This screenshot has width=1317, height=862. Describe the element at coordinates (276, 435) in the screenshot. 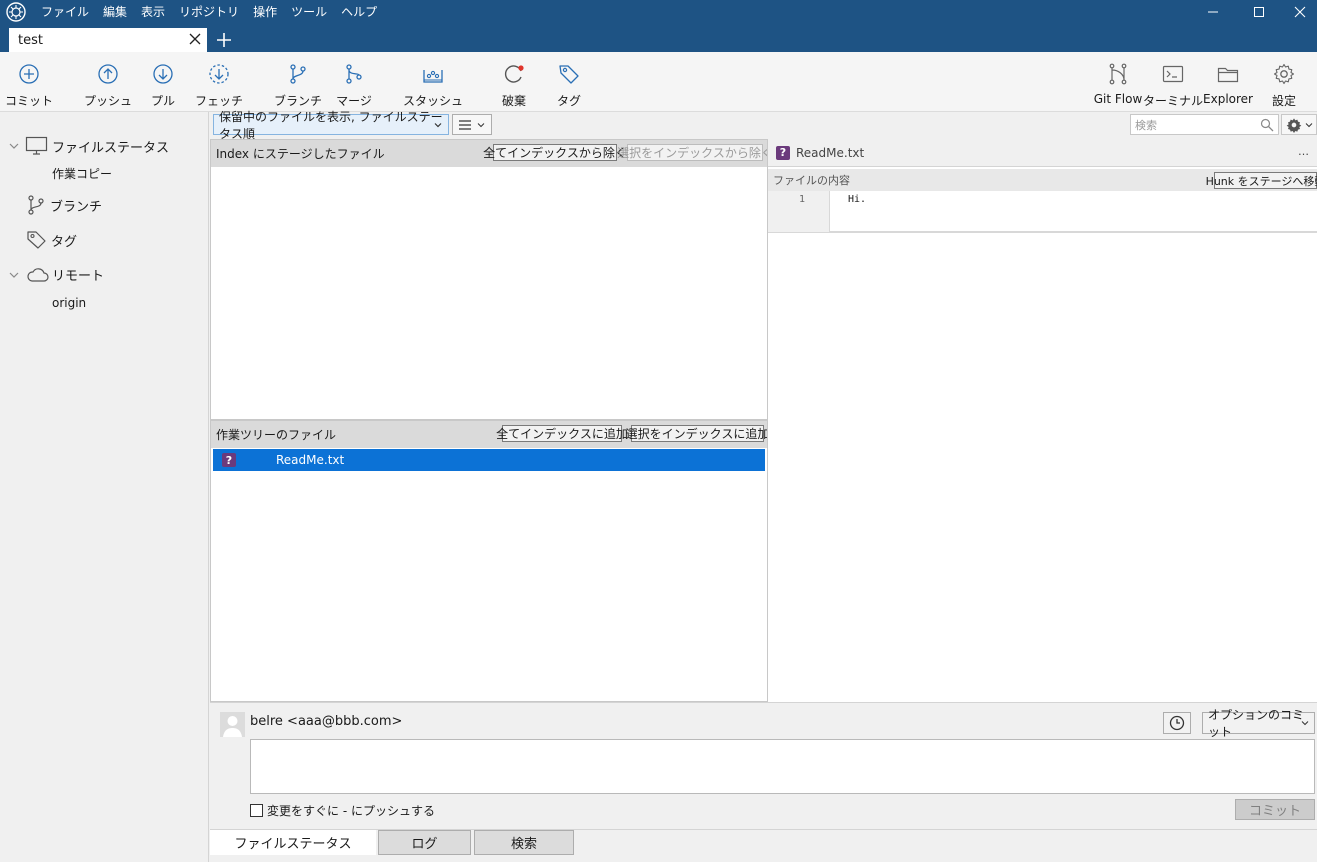

I see `working-tree-title: 作業ツリーのファイル` at that location.